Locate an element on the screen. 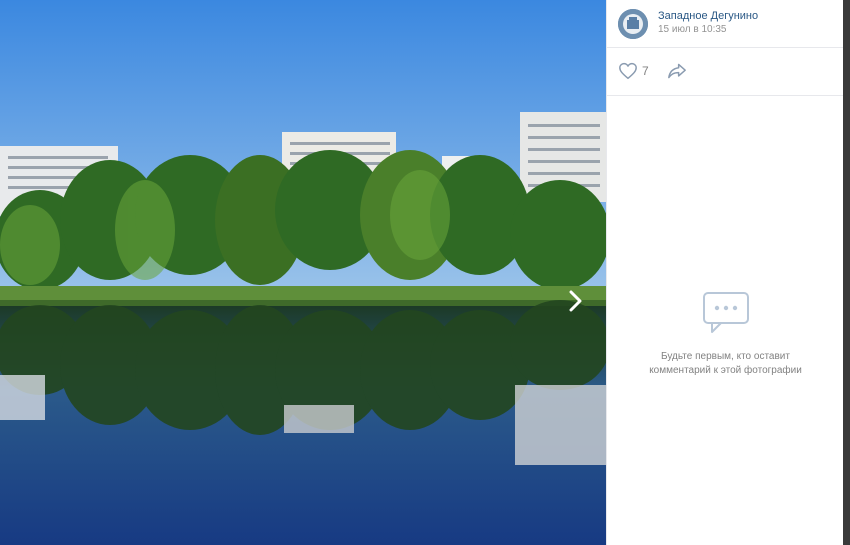  post-header: Западное Дегунино 15 июл в 10:35 is located at coordinates (725, 24).